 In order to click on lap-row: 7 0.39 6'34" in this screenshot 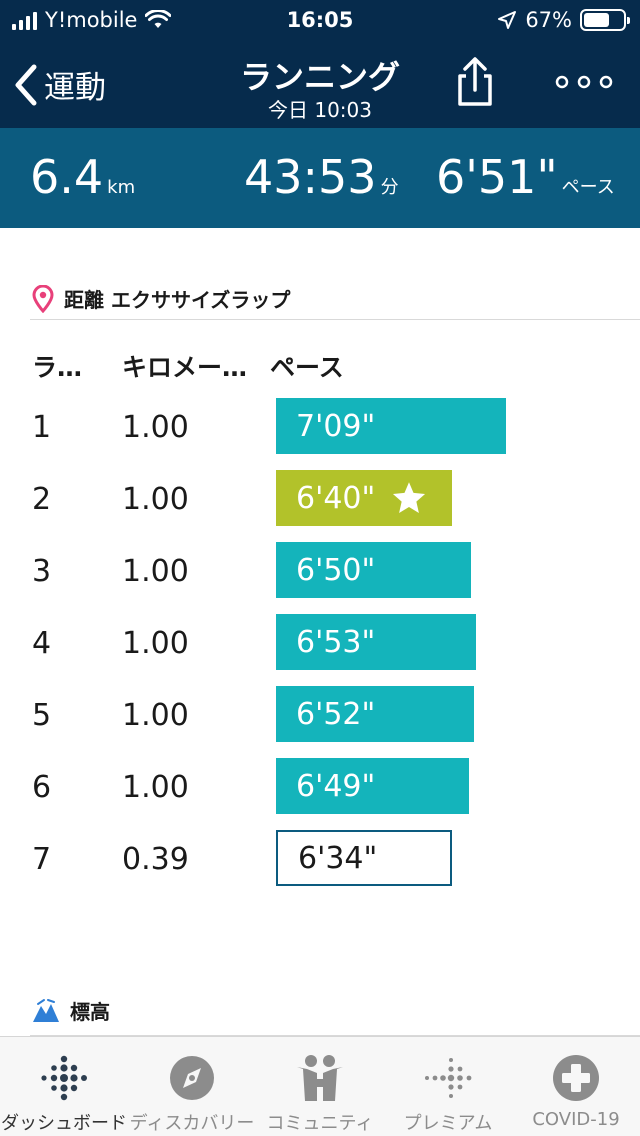, I will do `click(320, 859)`.